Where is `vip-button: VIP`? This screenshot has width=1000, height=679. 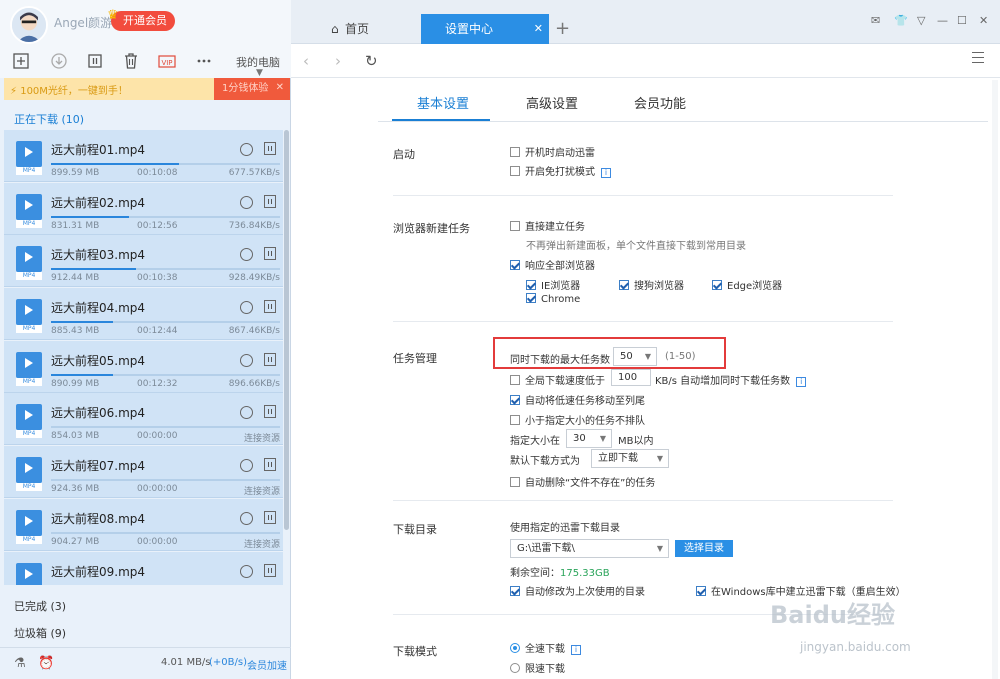
vip-button: VIP is located at coordinates (167, 61).